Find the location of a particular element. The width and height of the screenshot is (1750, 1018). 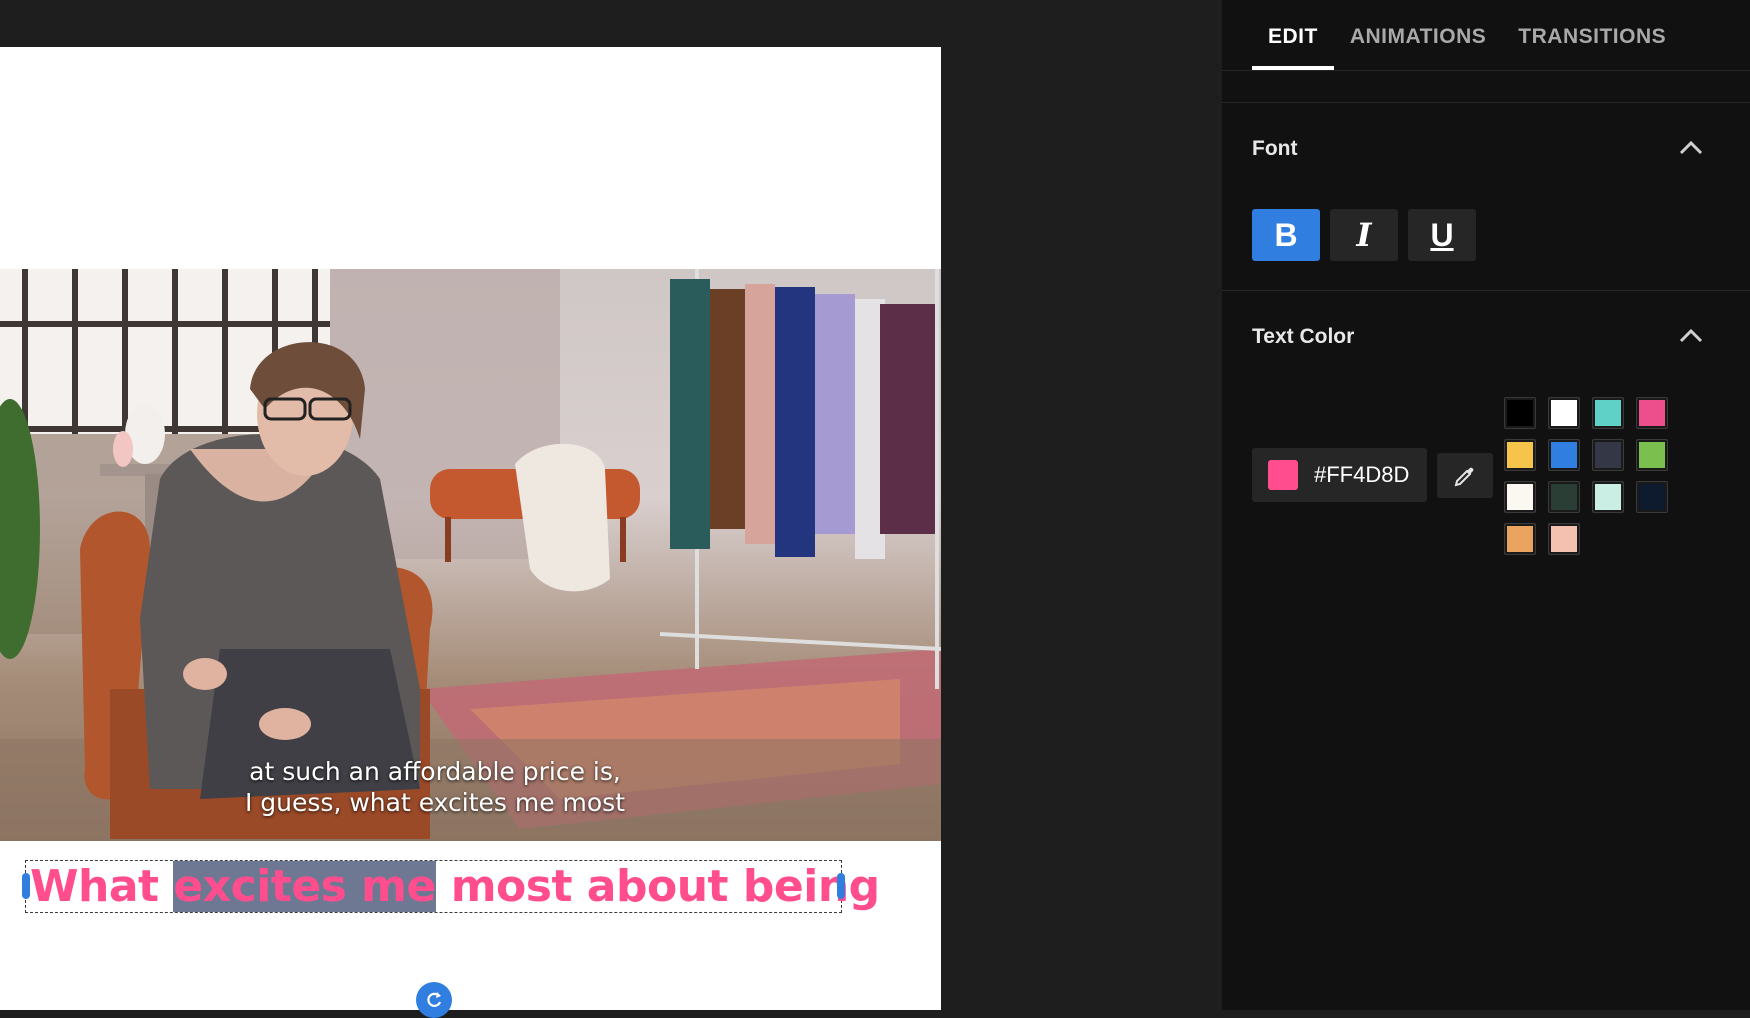

subtitle-line-2: I guess, what excites me most is located at coordinates (435, 802).